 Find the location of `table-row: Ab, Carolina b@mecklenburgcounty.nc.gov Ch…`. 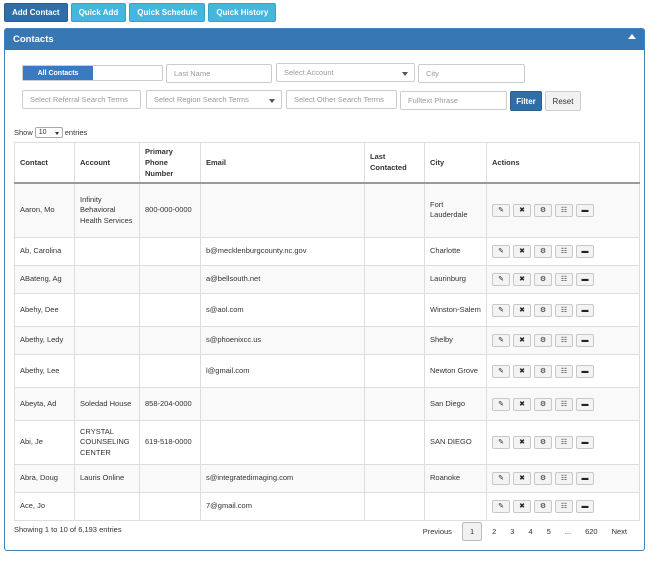

table-row: Ab, Carolina b@mecklenburgcounty.nc.gov Ch… is located at coordinates (327, 251).